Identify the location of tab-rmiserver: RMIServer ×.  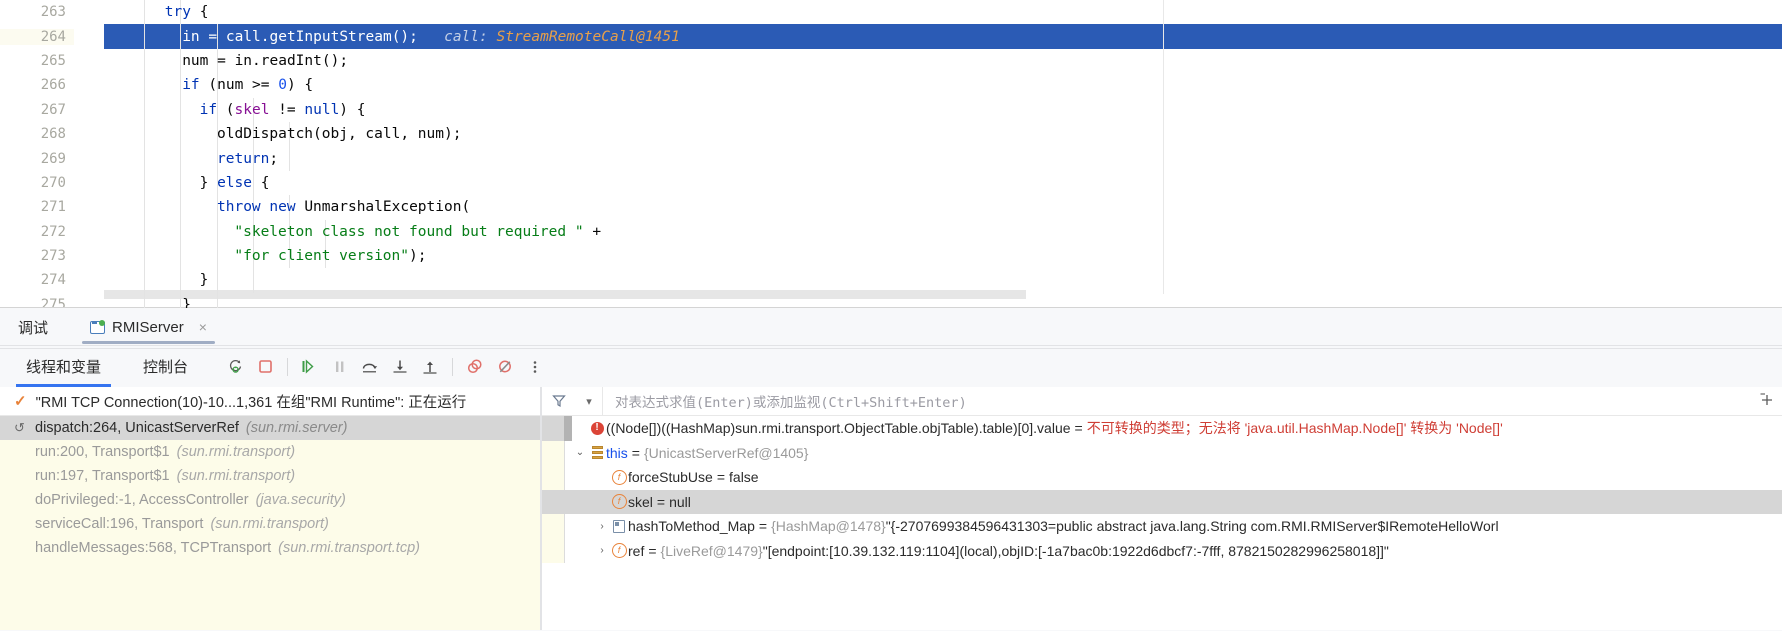
(148, 327).